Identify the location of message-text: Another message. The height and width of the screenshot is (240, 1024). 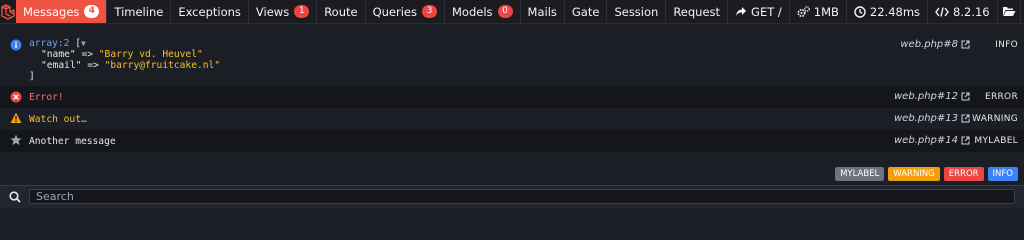
(72, 141).